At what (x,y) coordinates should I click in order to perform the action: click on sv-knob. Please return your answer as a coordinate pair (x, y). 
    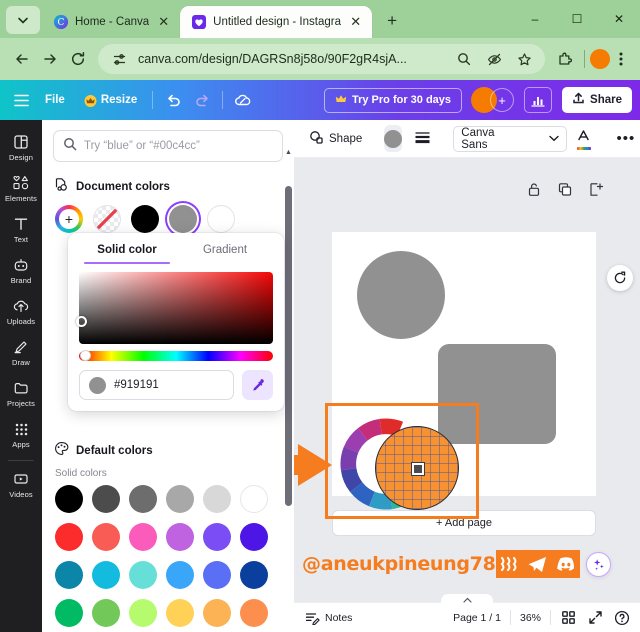
    Looking at the image, I should click on (81, 321).